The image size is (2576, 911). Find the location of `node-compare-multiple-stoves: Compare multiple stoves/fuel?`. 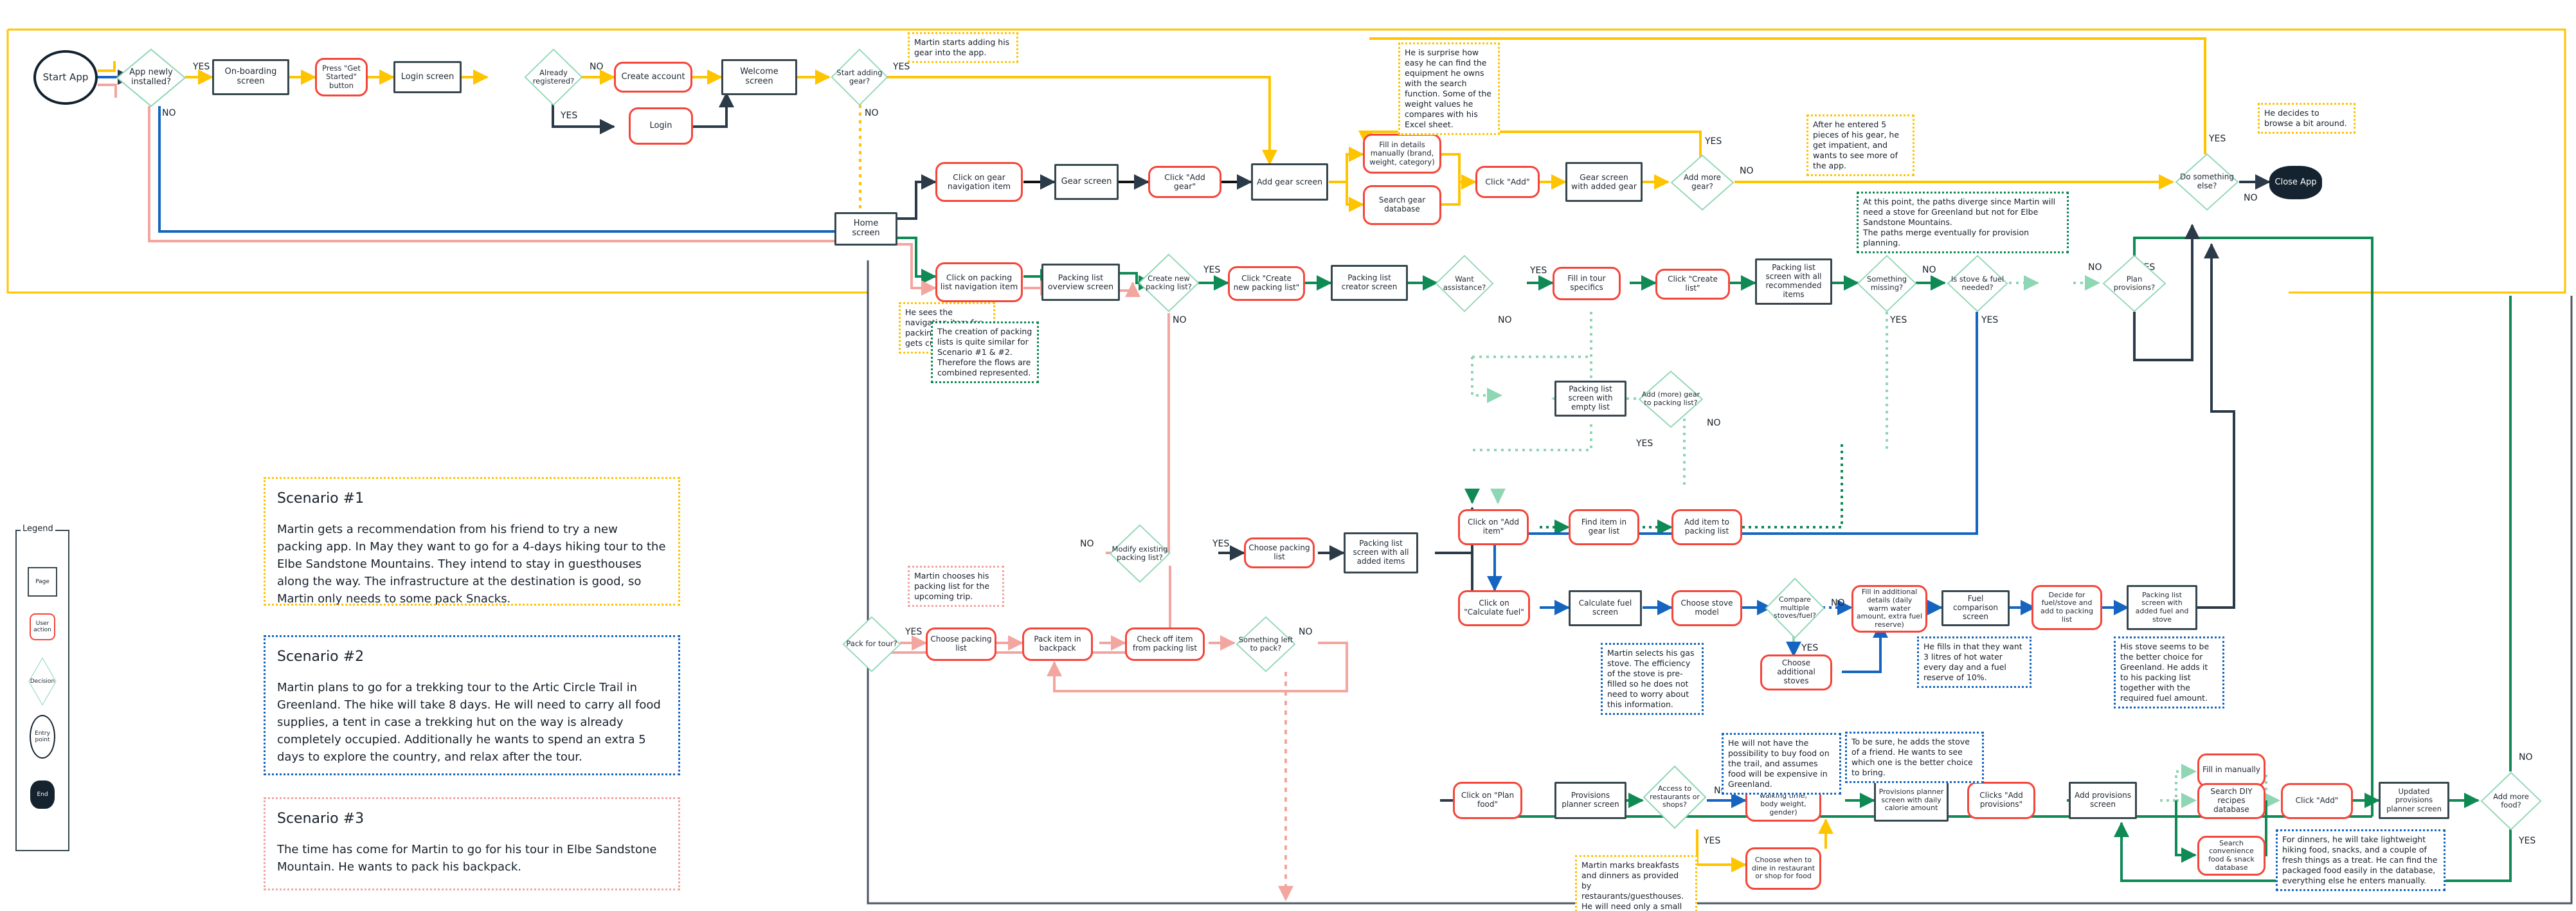

node-compare-multiple-stoves: Compare multiple stoves/fuel? is located at coordinates (1795, 608).